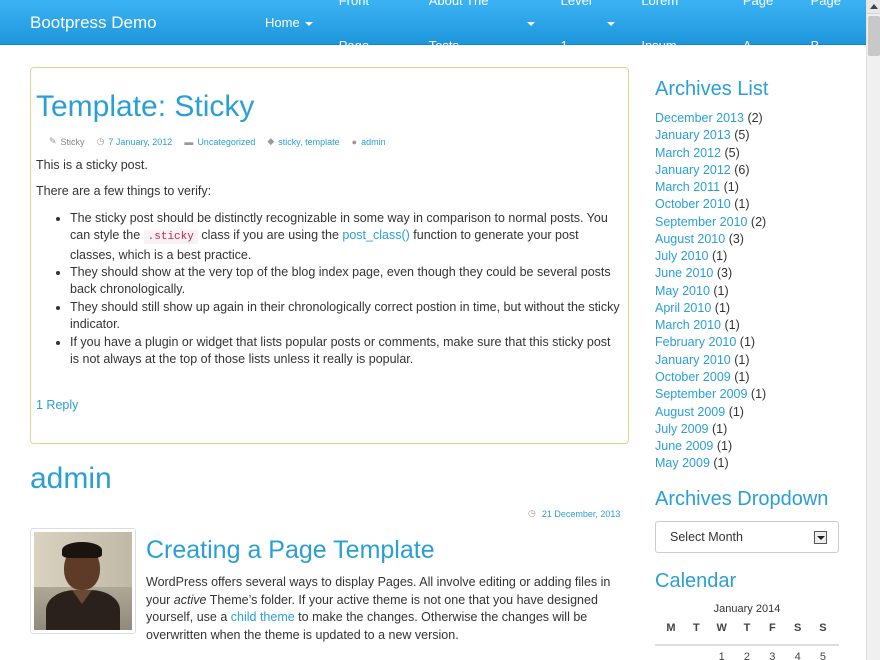 This screenshot has height=660, width=880. I want to click on nav-item-about-the-tests: About The Tests, so click(482, 26).